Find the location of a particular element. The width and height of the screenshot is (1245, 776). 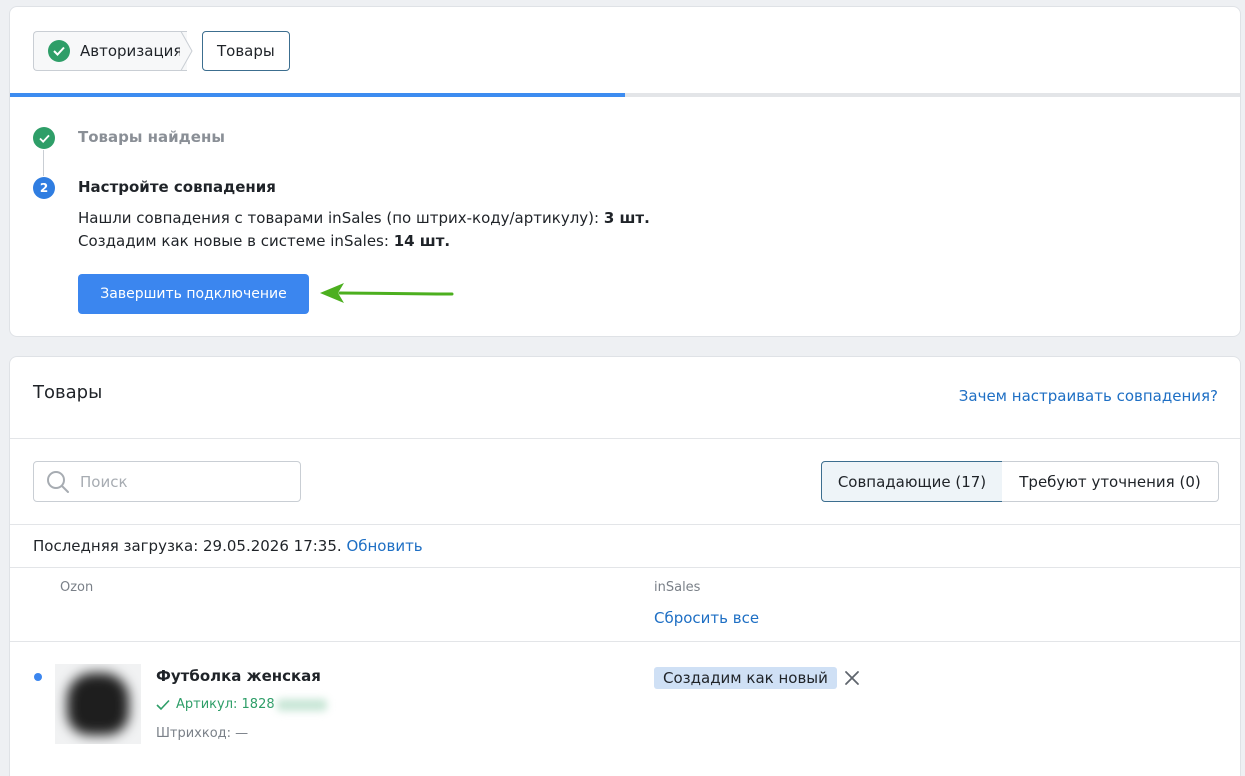

progress-bar is located at coordinates (625, 95).